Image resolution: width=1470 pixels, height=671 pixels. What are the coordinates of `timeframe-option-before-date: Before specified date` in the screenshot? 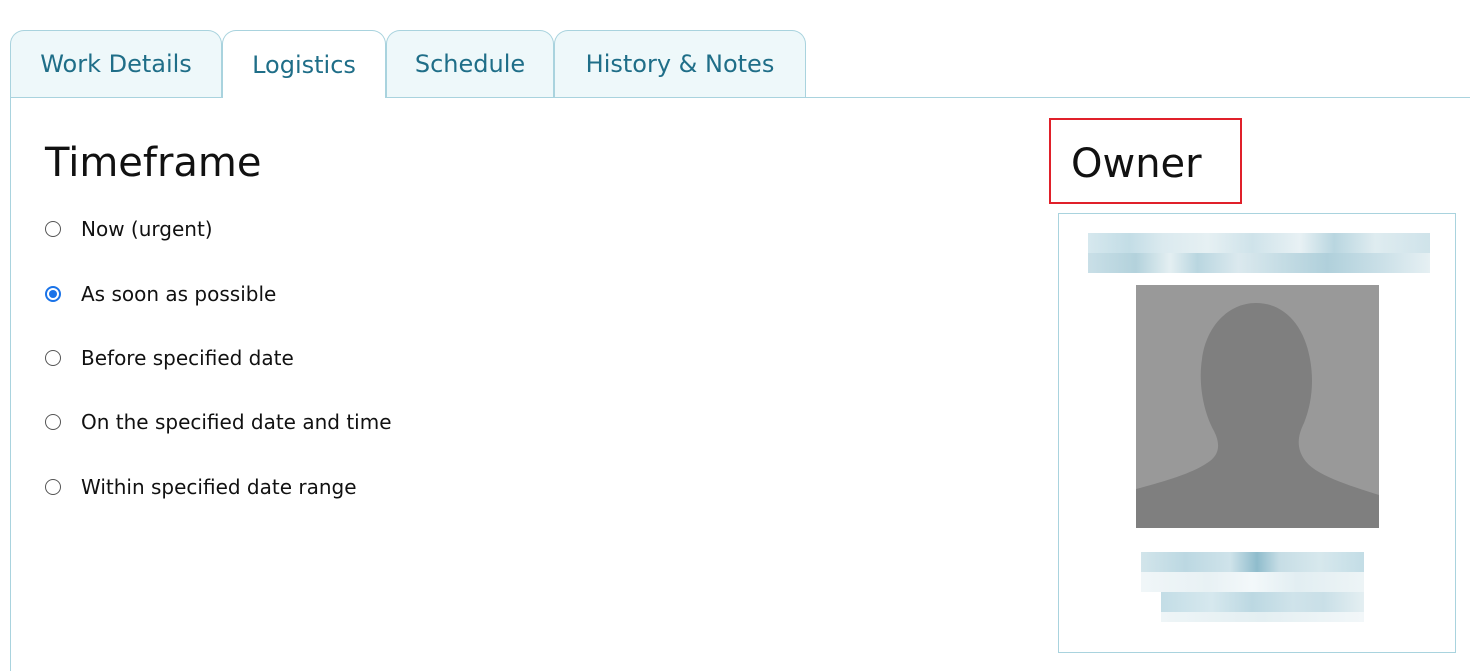 It's located at (169, 358).